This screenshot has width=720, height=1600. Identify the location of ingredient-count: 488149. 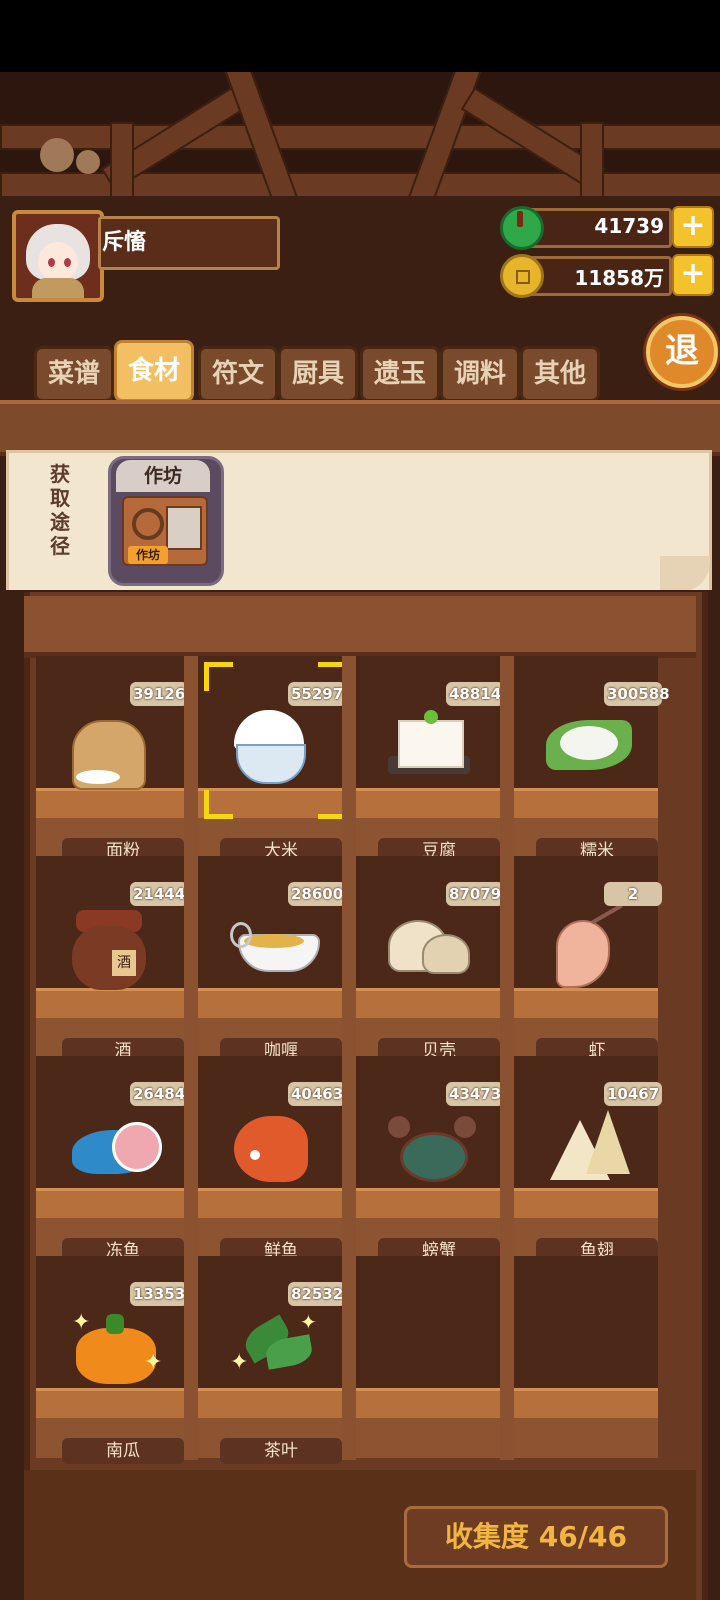
(479, 694).